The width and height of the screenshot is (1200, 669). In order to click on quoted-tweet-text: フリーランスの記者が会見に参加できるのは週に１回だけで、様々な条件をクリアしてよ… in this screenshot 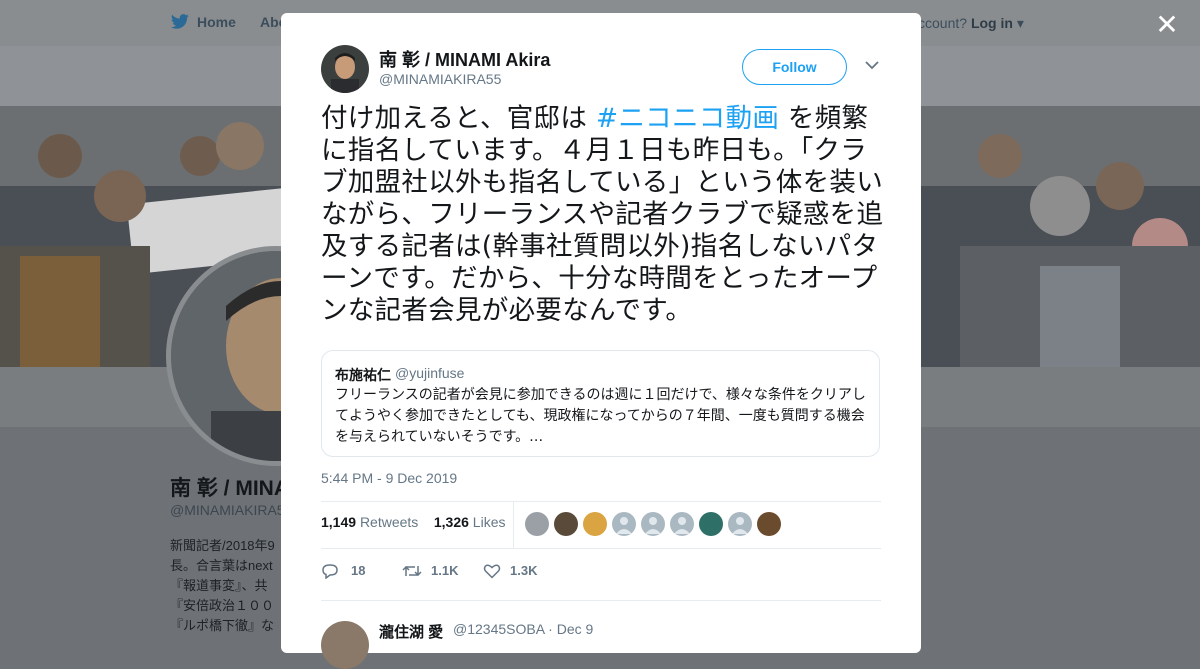, I will do `click(600, 416)`.